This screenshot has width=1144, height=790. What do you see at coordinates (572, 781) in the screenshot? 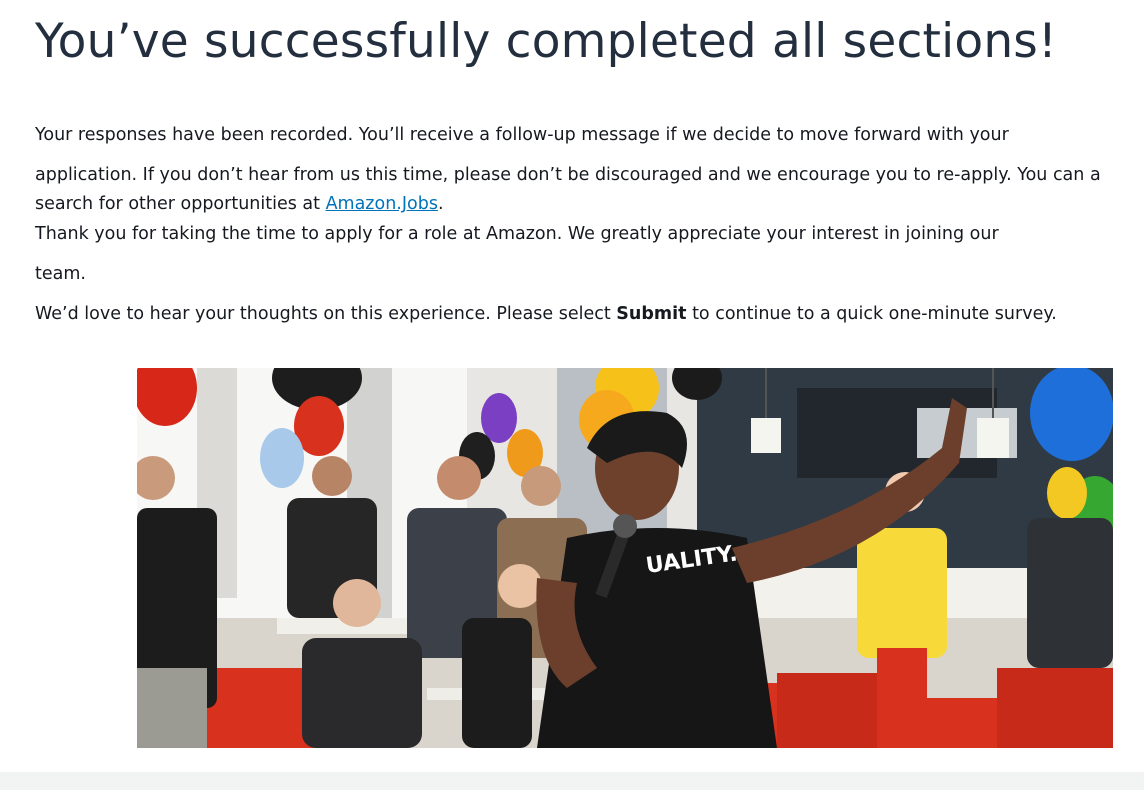
I see `footer-band` at bounding box center [572, 781].